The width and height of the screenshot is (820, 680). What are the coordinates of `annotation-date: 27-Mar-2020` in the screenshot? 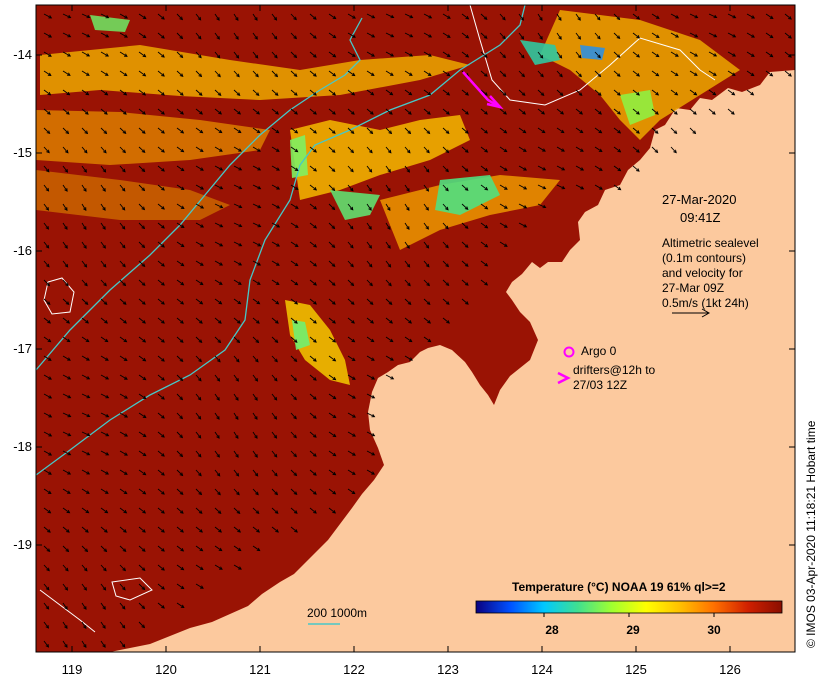 It's located at (699, 199).